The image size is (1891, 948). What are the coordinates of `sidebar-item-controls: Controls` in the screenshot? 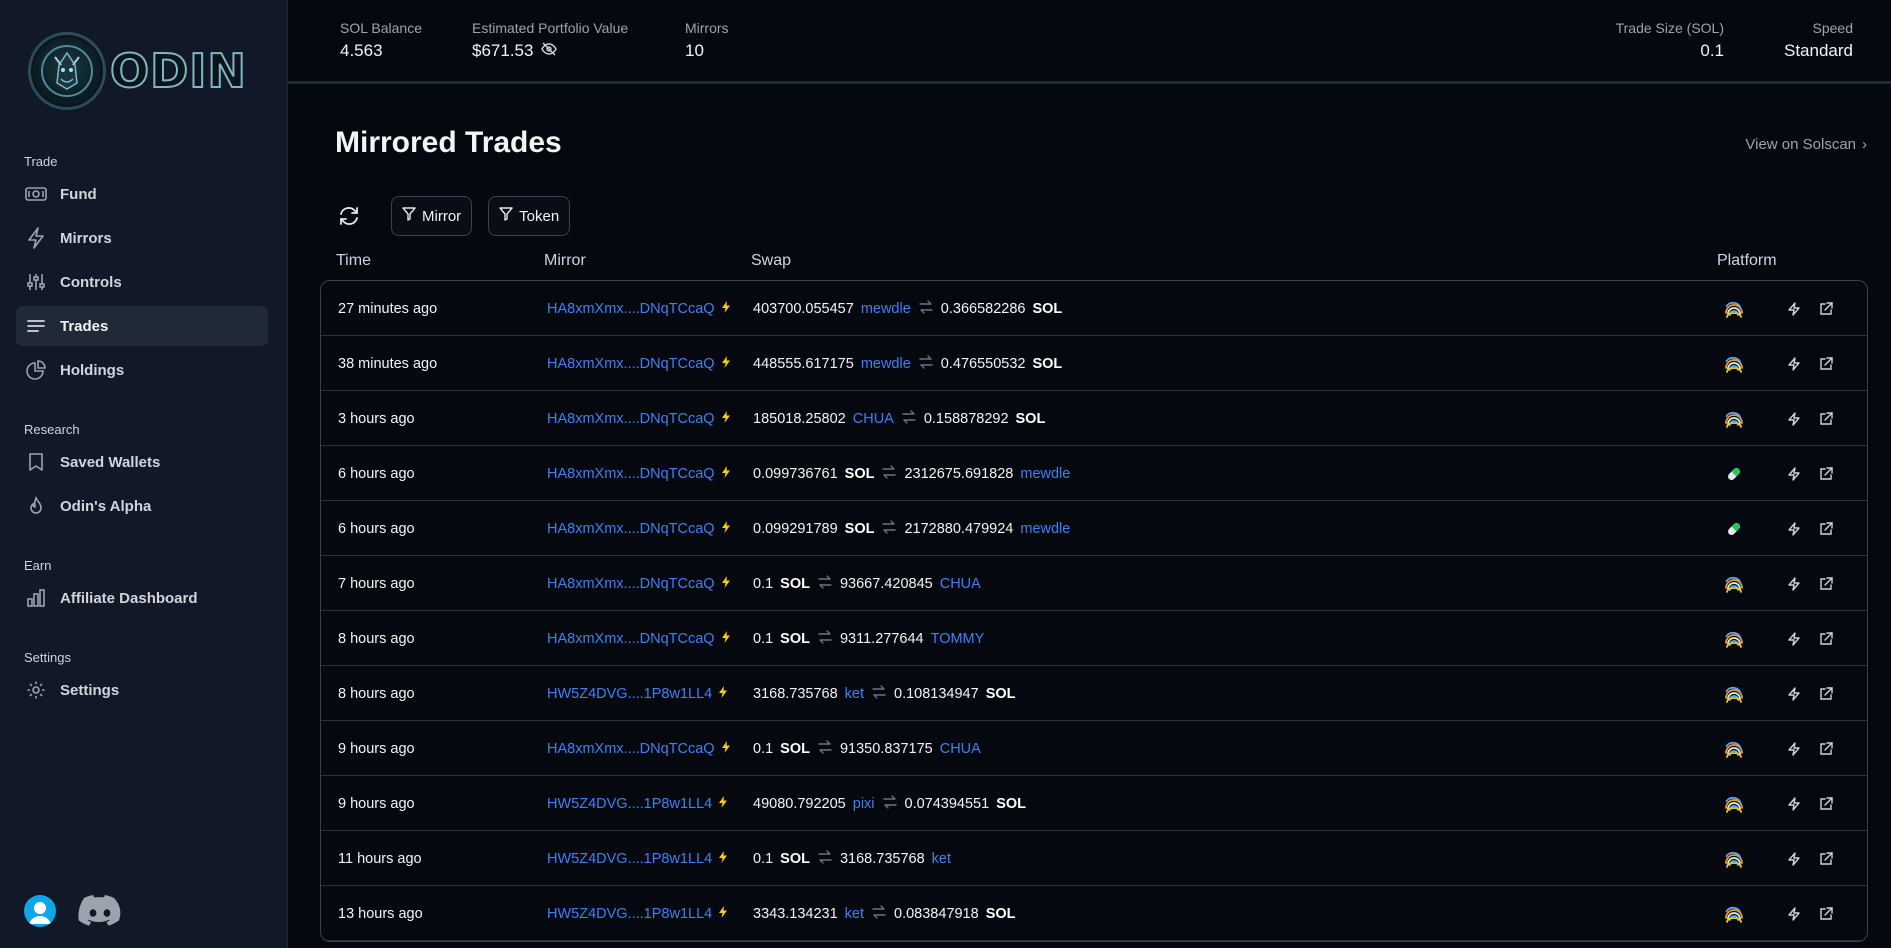 It's located at (142, 282).